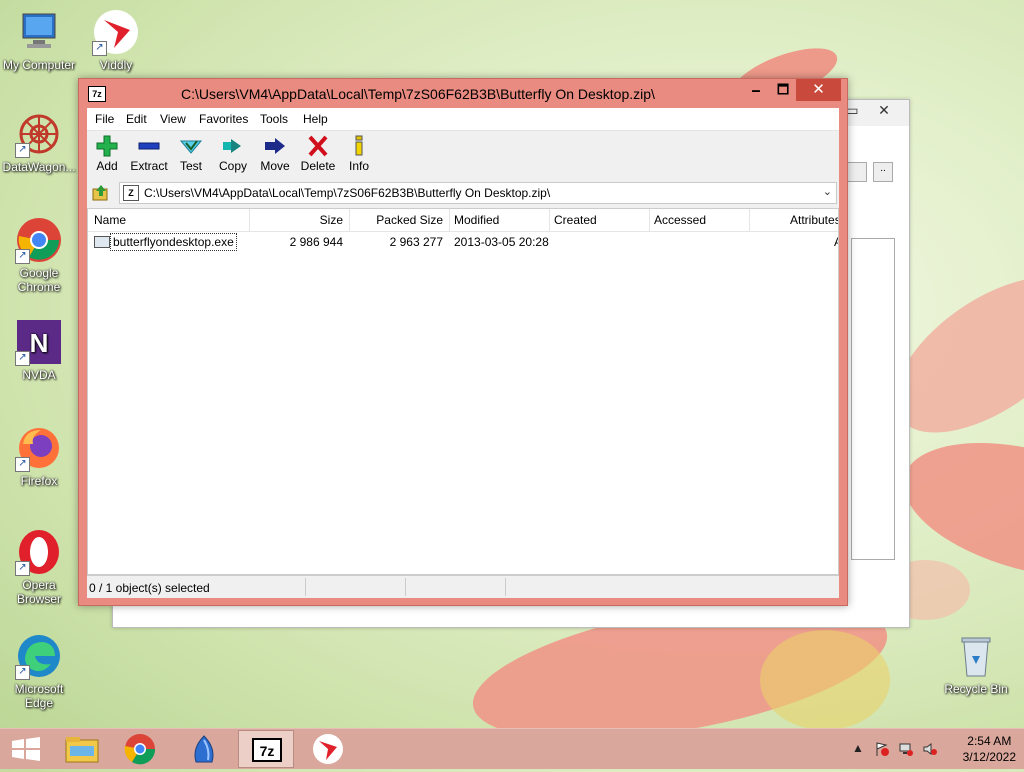 This screenshot has height=772, width=1024. I want to click on show-hidden-icons-chevron-up-icon: ▲, so click(858, 748).